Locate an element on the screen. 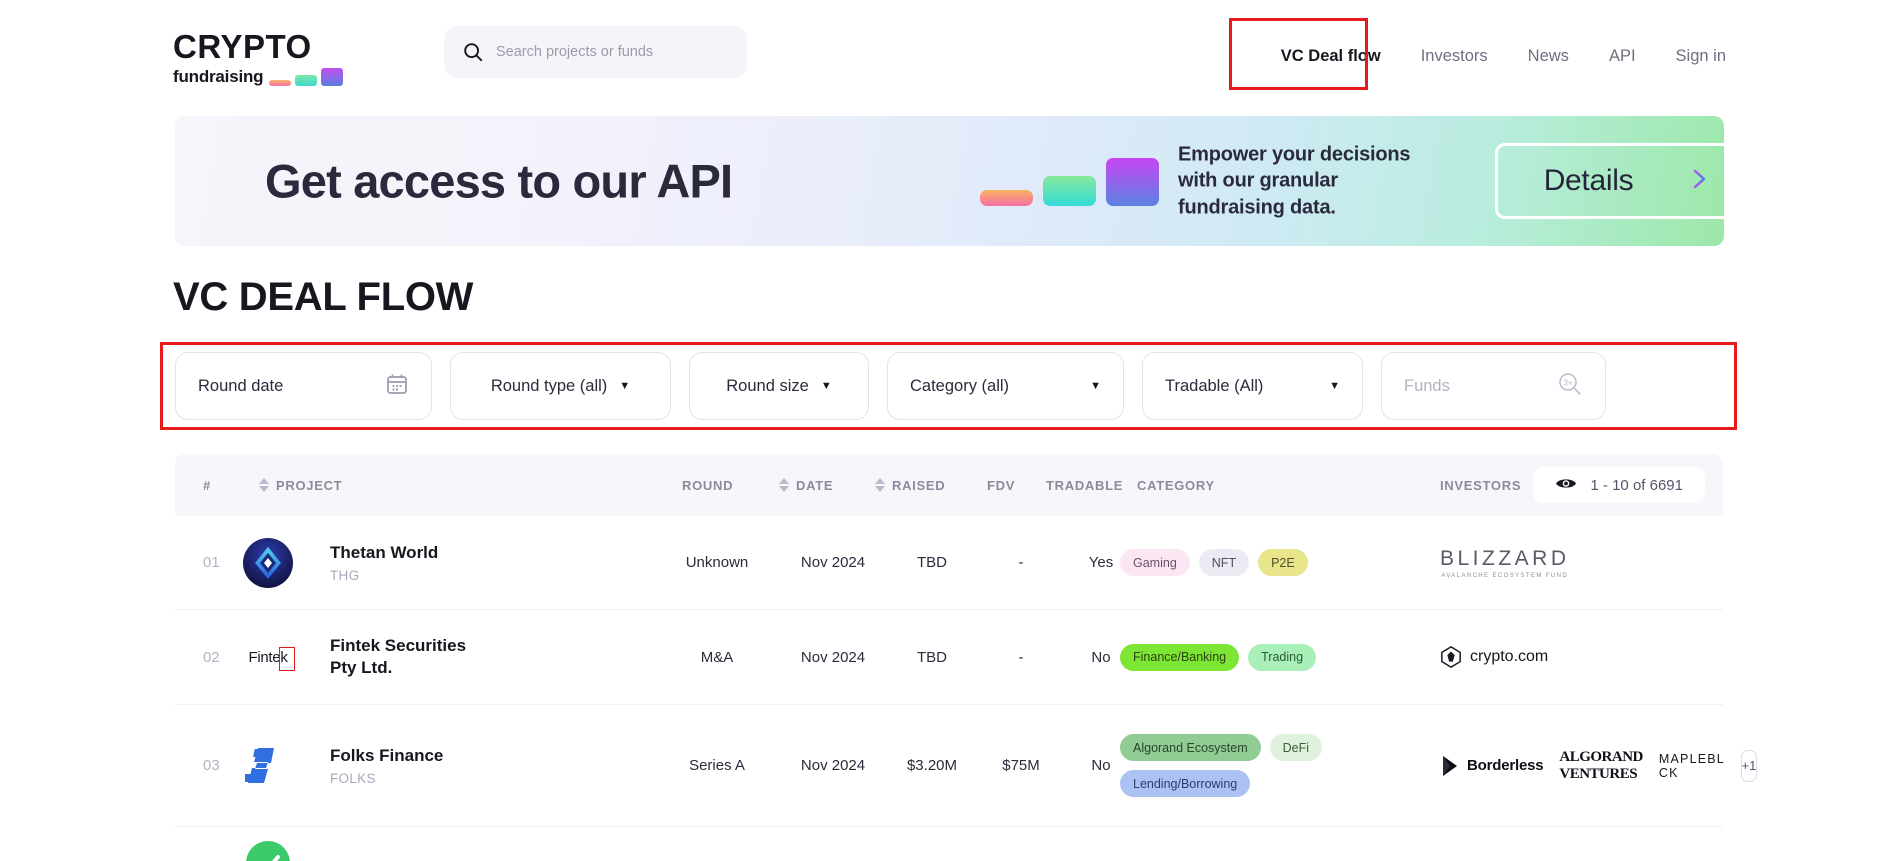 This screenshot has width=1896, height=861. main-nav: VC Deal flow Investors News API Sign in is located at coordinates (1503, 56).